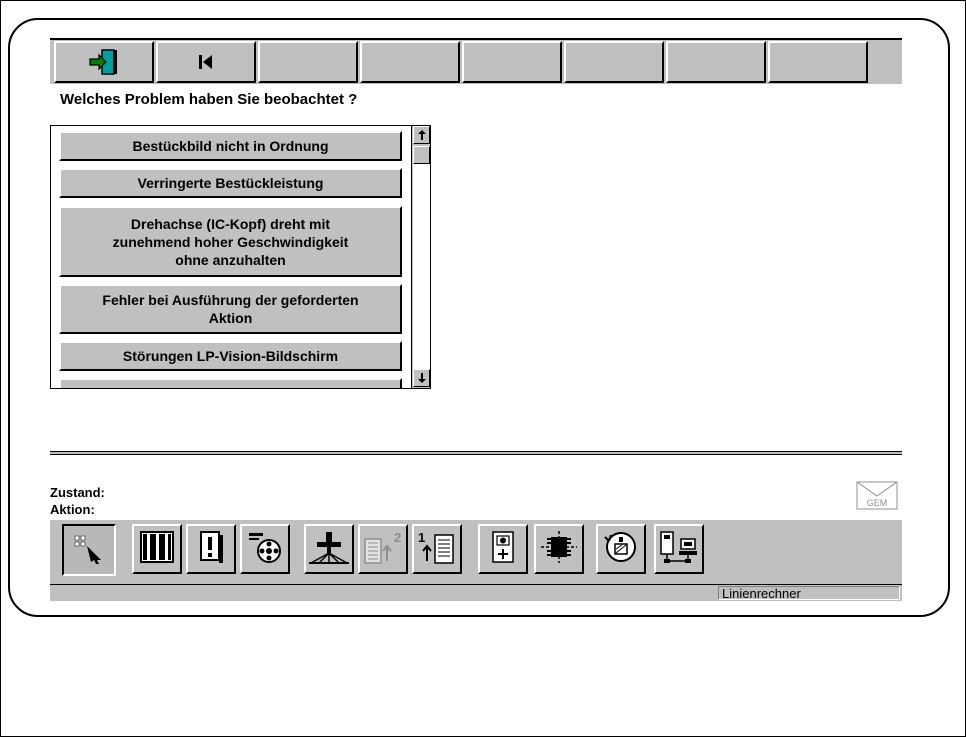  Describe the element at coordinates (230, 146) in the screenshot. I see `problem-option-1: Bestückbild nicht in Ordnung` at that location.